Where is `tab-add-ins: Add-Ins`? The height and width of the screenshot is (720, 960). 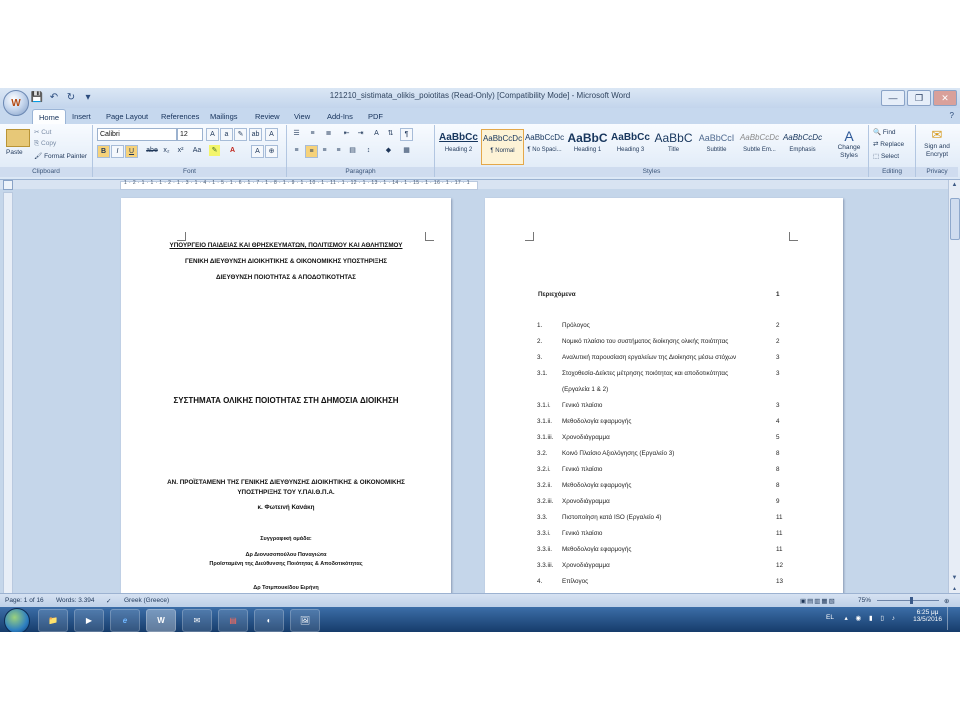 tab-add-ins: Add-Ins is located at coordinates (340, 116).